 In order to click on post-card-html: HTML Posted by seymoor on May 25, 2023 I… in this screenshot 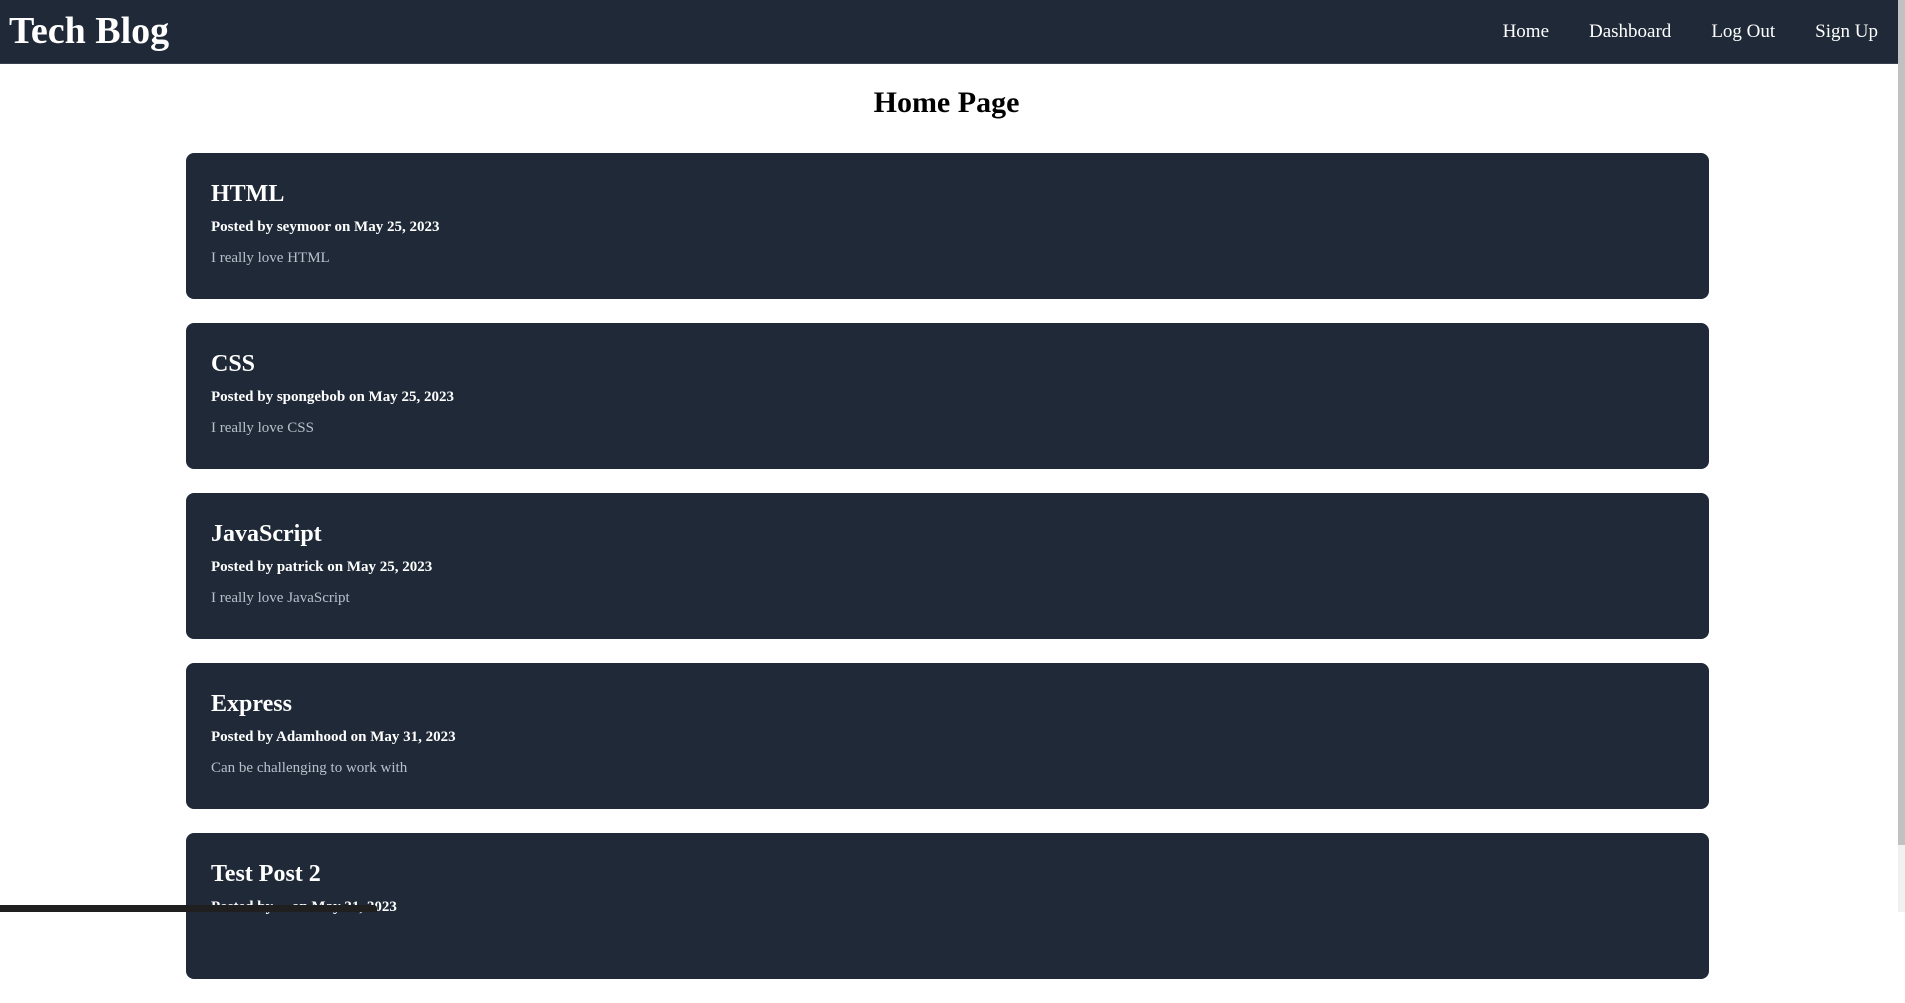, I will do `click(947, 226)`.